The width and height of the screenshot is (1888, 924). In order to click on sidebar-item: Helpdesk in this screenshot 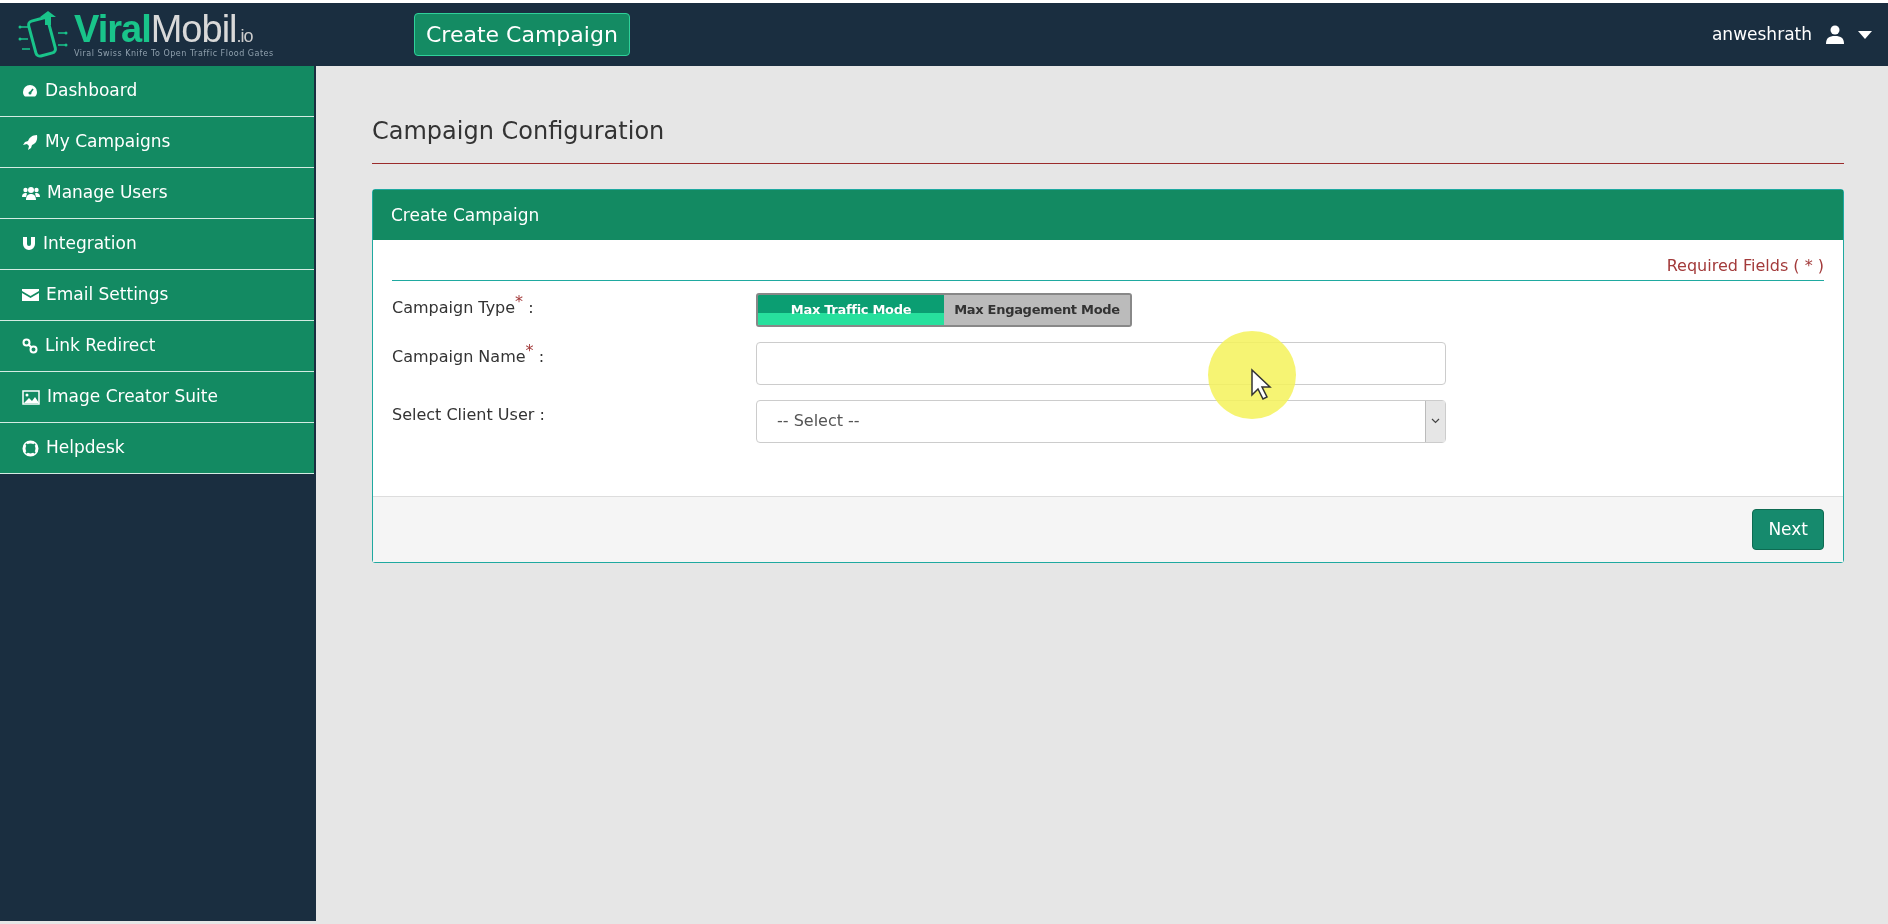, I will do `click(157, 448)`.